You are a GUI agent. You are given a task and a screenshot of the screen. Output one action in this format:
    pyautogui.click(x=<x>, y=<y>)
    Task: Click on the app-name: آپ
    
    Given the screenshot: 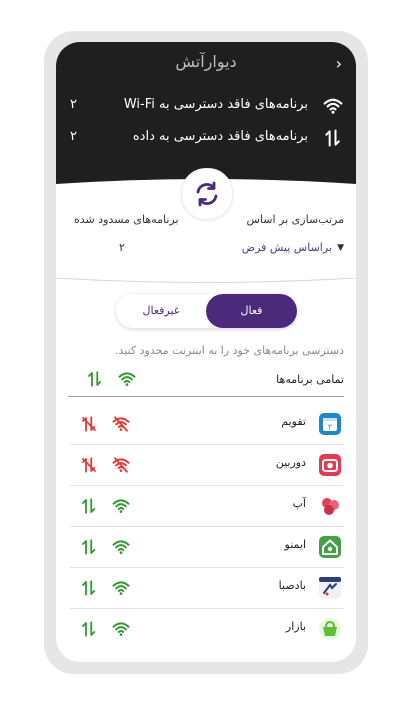 What is the action you would take?
    pyautogui.click(x=299, y=503)
    